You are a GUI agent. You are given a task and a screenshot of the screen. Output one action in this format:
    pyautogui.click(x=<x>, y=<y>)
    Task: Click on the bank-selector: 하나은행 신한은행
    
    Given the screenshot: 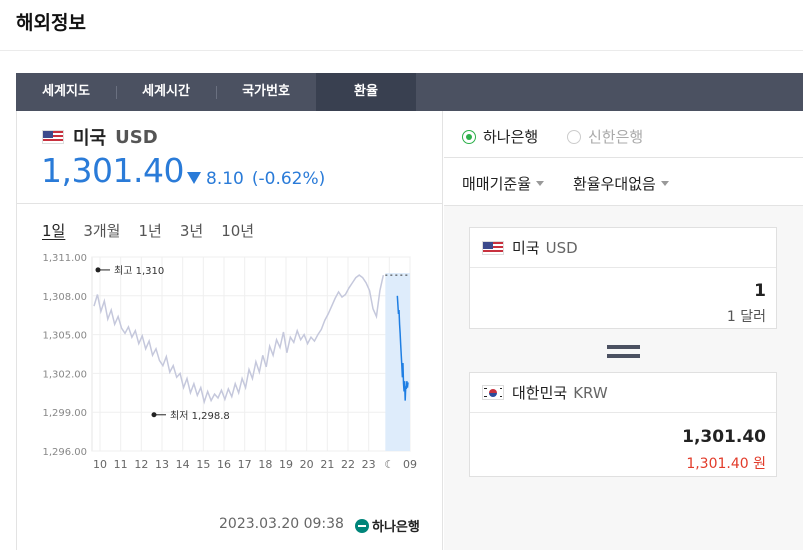 What is the action you would take?
    pyautogui.click(x=623, y=134)
    